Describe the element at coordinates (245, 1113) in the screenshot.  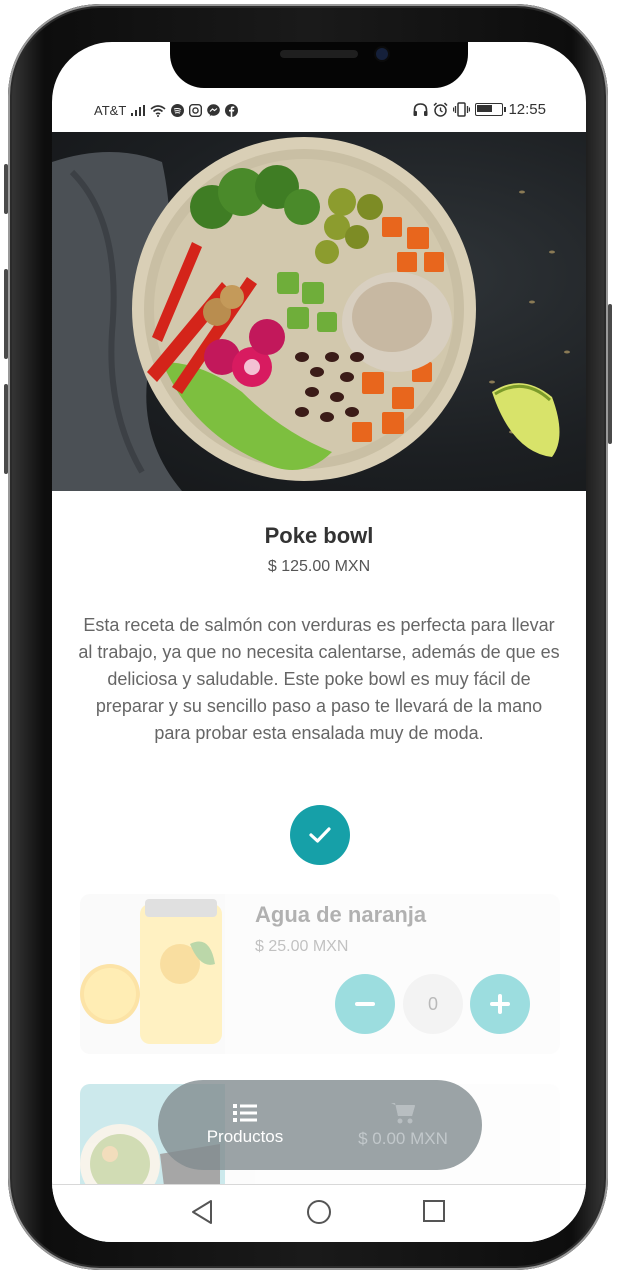
I see `list-icon` at that location.